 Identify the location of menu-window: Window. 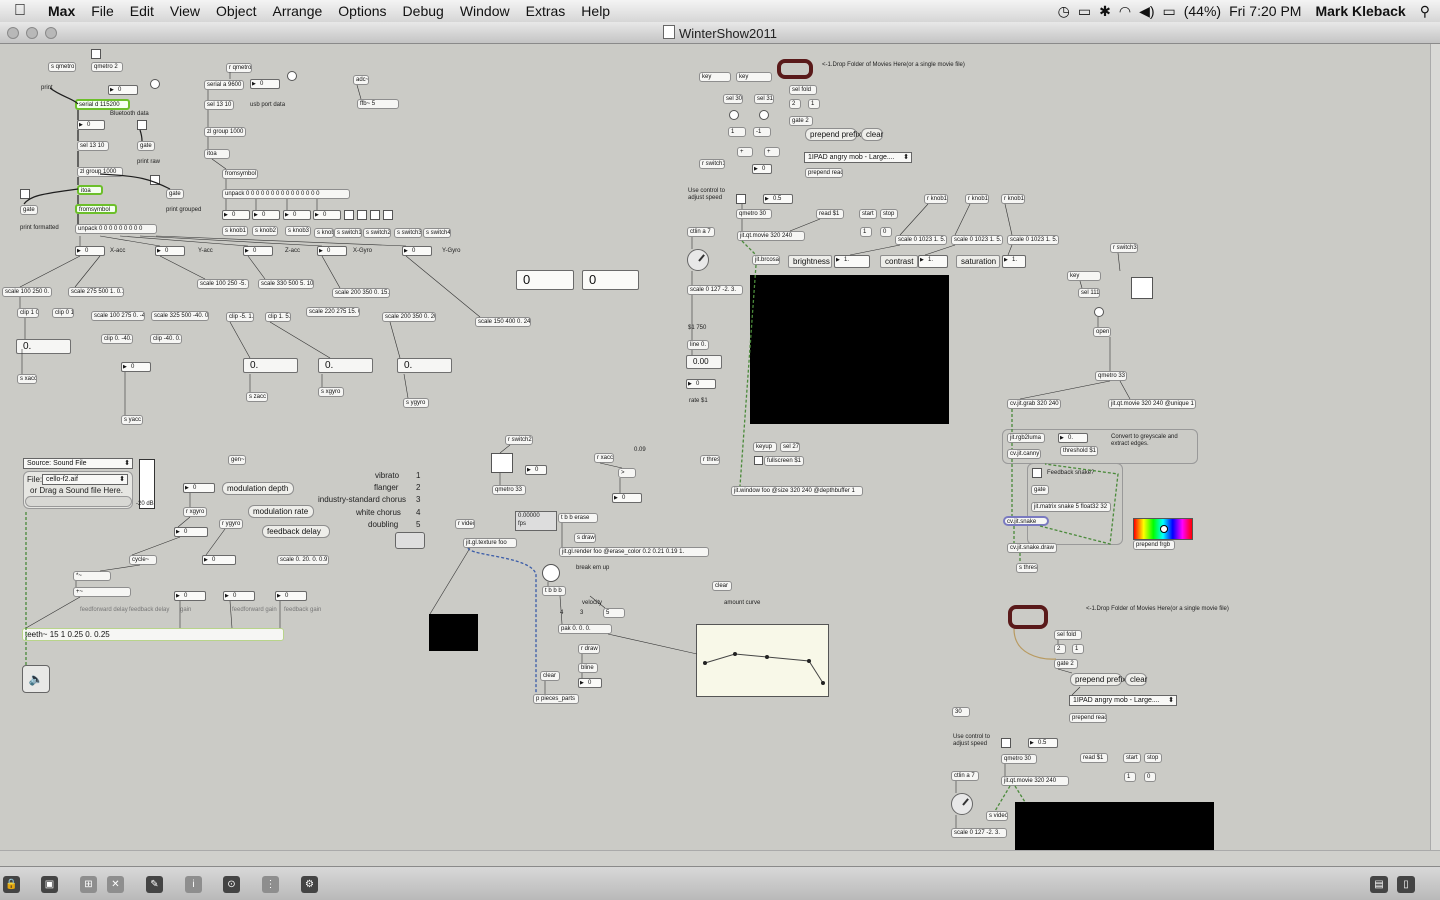
(485, 11).